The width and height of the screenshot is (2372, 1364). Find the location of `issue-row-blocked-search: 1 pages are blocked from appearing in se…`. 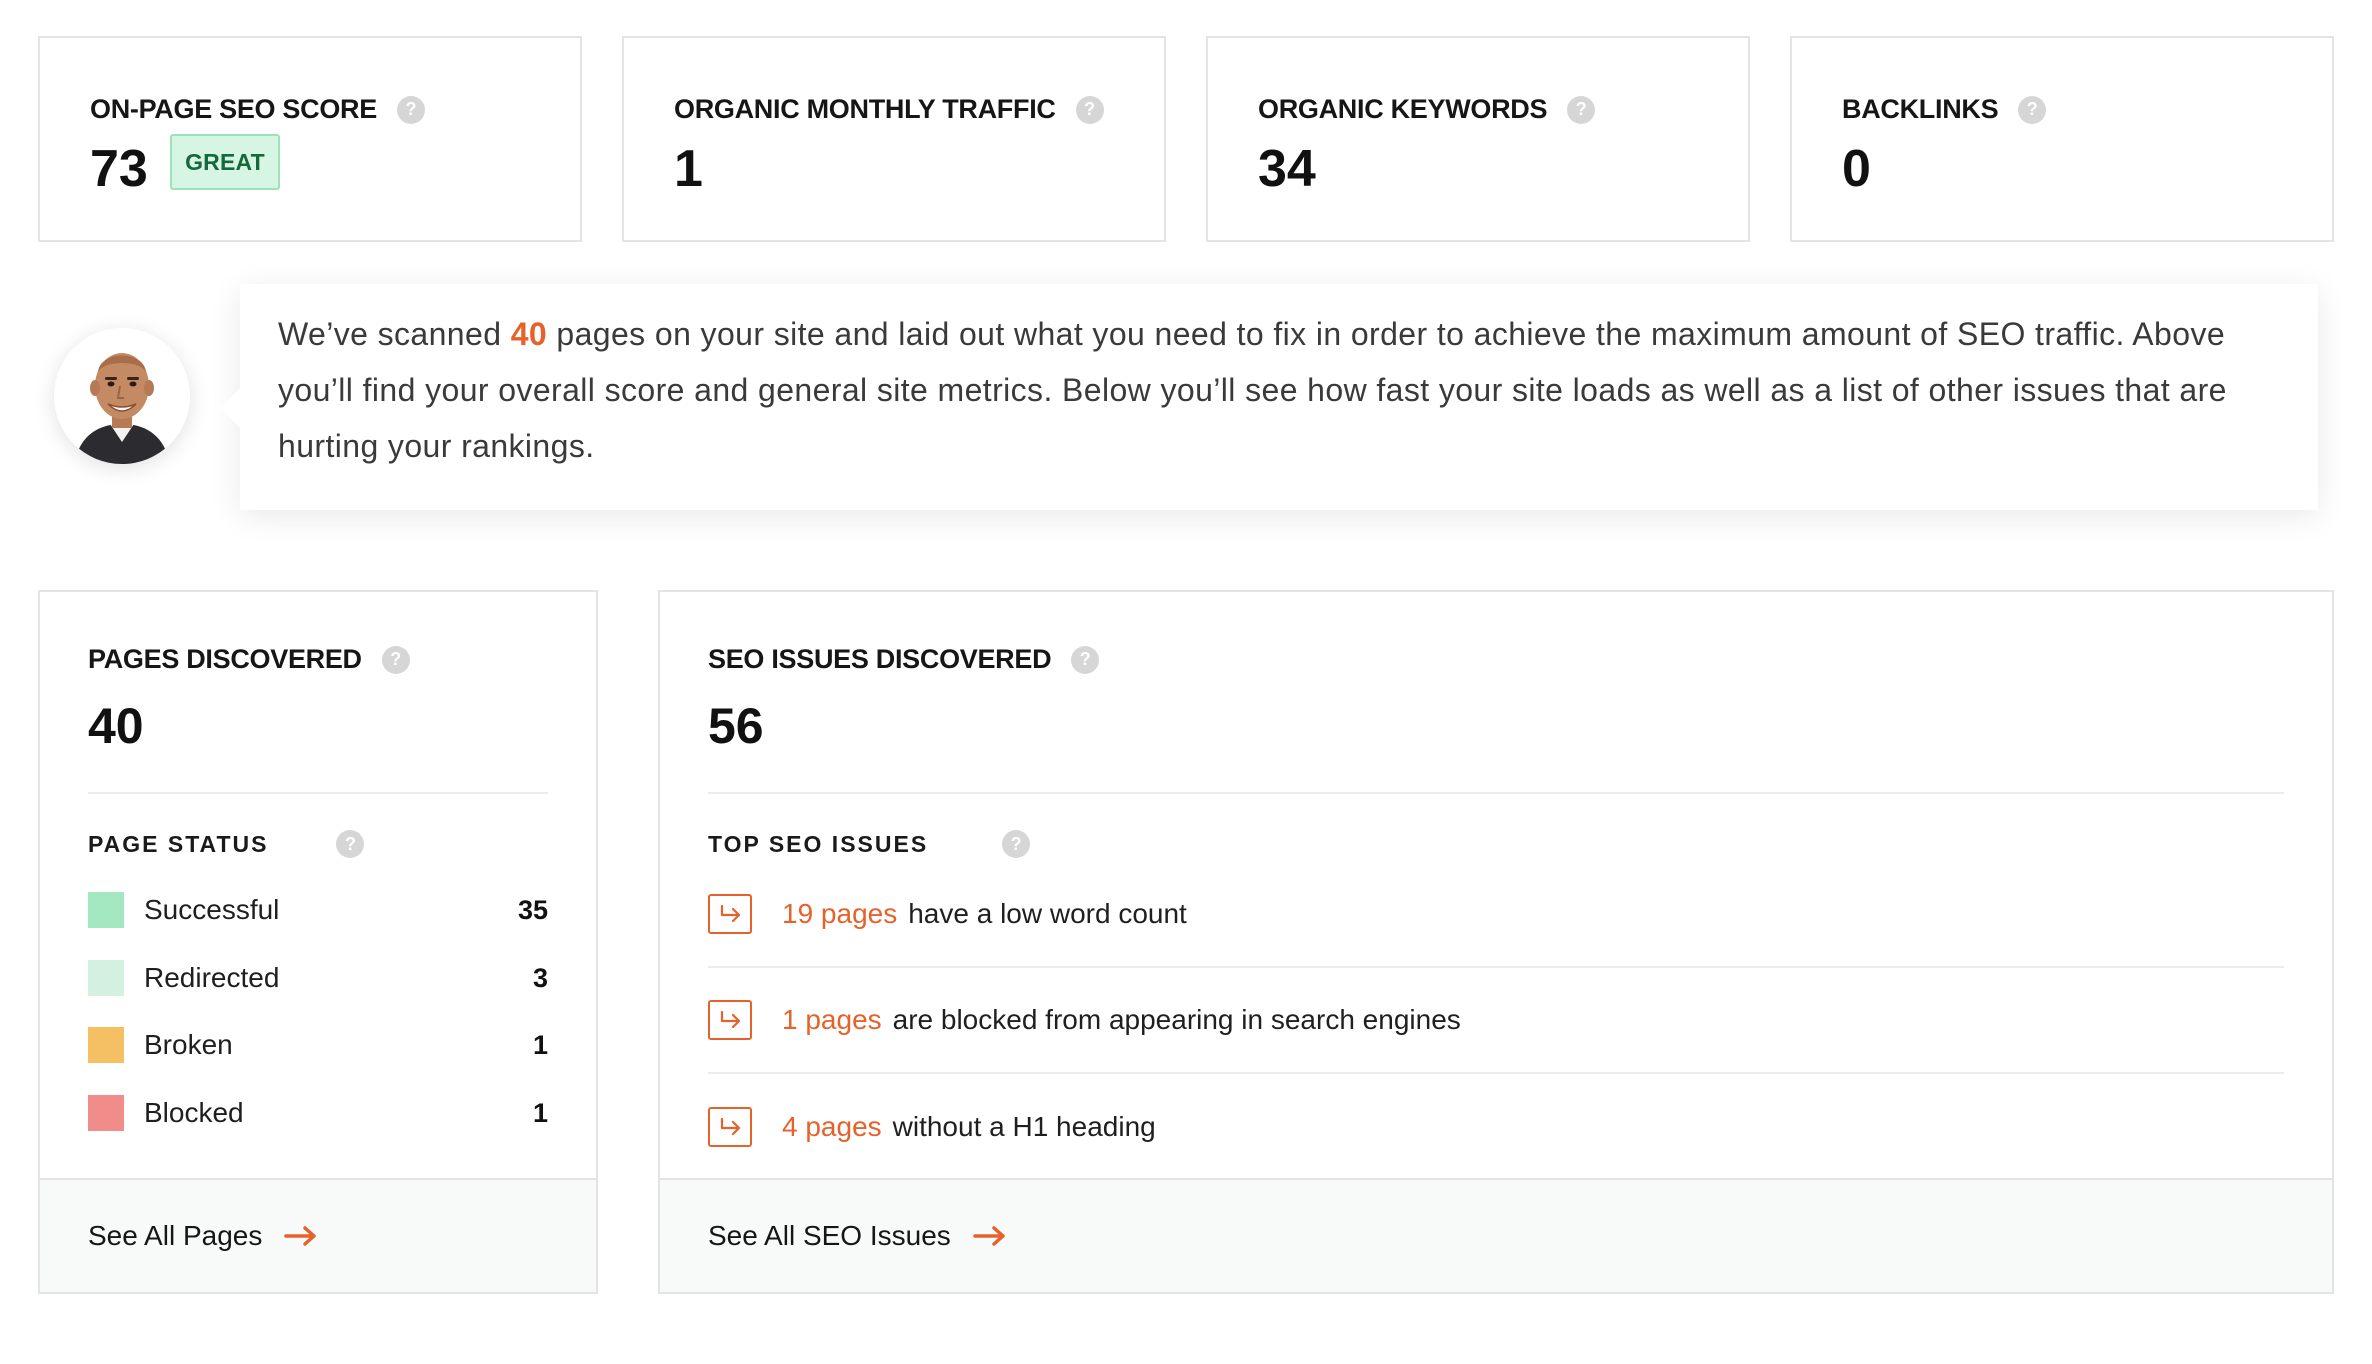

issue-row-blocked-search: 1 pages are blocked from appearing in se… is located at coordinates (1496, 1021).